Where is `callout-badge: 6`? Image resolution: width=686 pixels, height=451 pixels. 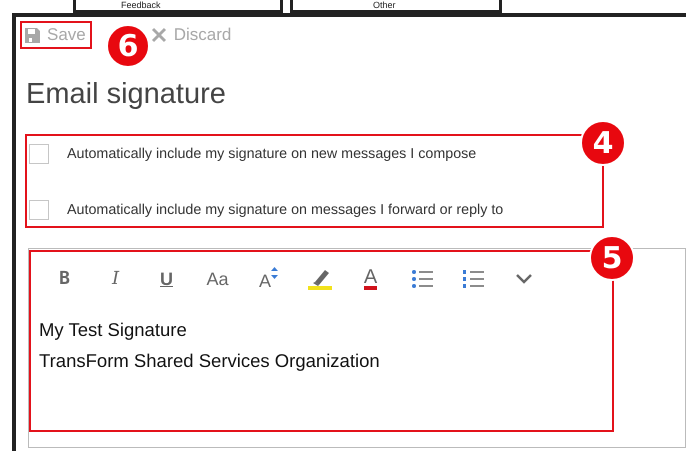 callout-badge: 6 is located at coordinates (128, 46).